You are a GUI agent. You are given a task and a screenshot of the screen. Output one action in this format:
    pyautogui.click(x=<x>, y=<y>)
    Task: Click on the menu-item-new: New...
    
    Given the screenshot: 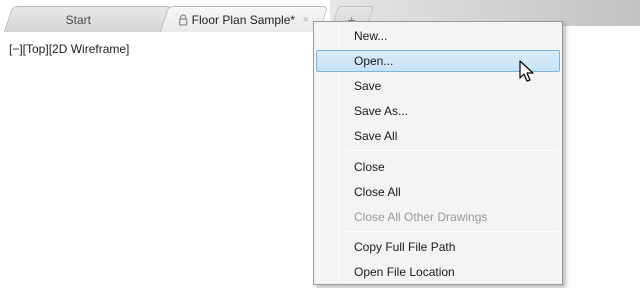 What is the action you would take?
    pyautogui.click(x=438, y=36)
    